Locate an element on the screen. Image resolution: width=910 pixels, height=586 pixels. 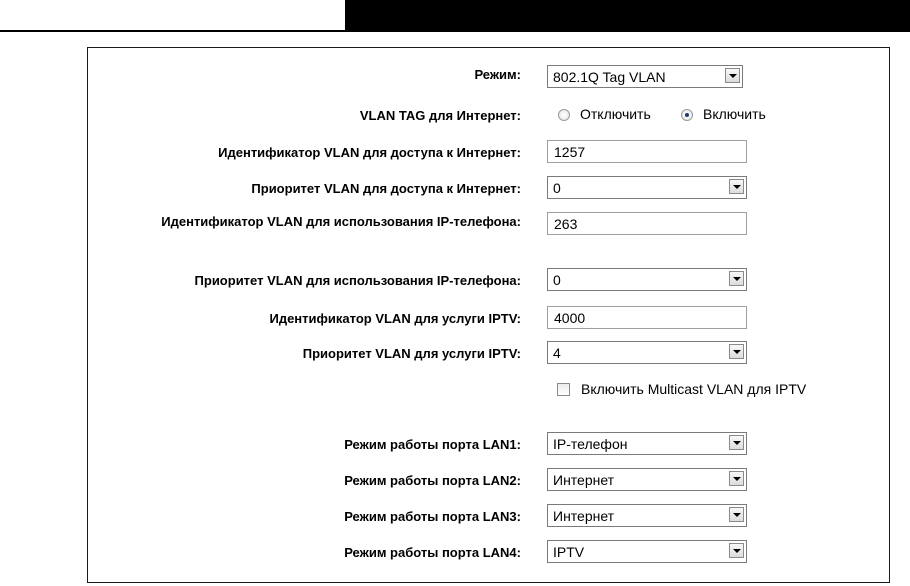
vlan-tag-label: VLAN TAG для Интернет: is located at coordinates (440, 115).